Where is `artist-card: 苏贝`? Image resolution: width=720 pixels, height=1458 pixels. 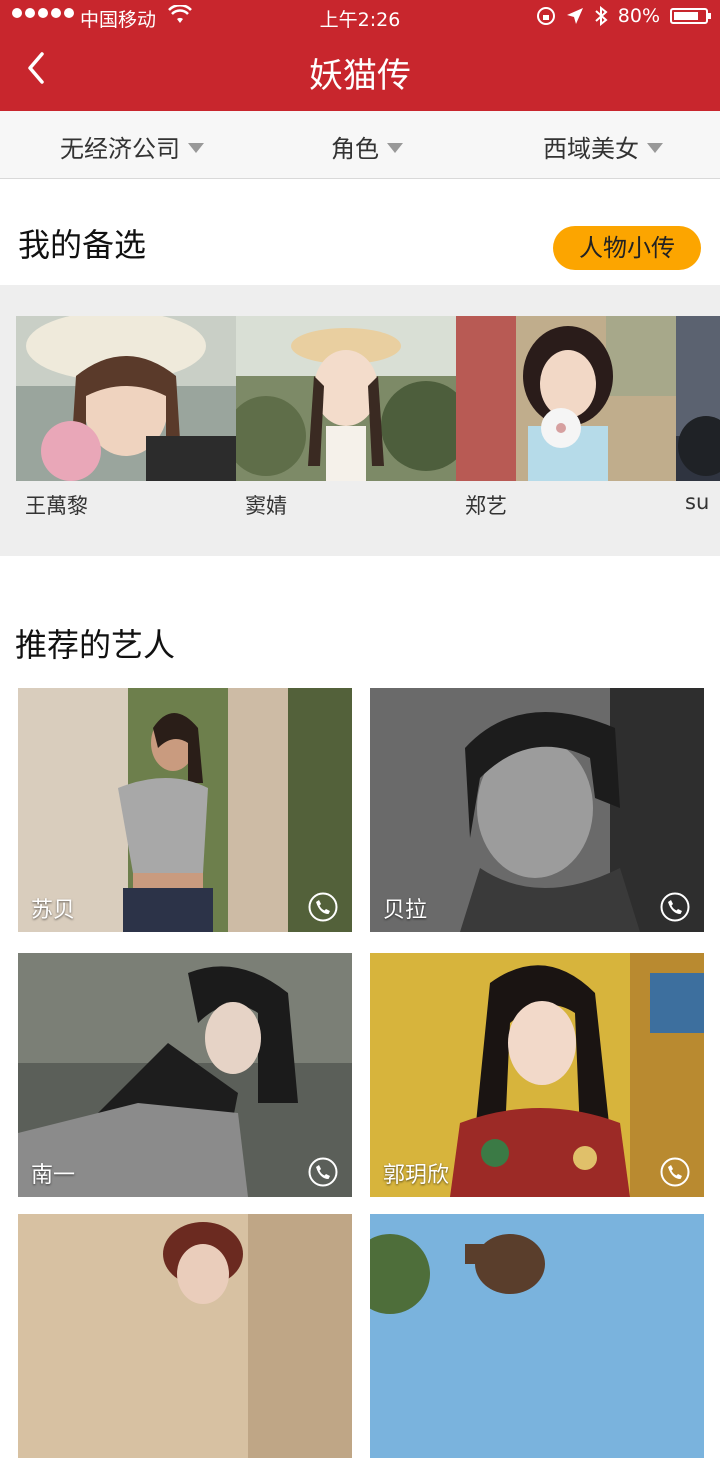
artist-card: 苏贝 is located at coordinates (185, 810).